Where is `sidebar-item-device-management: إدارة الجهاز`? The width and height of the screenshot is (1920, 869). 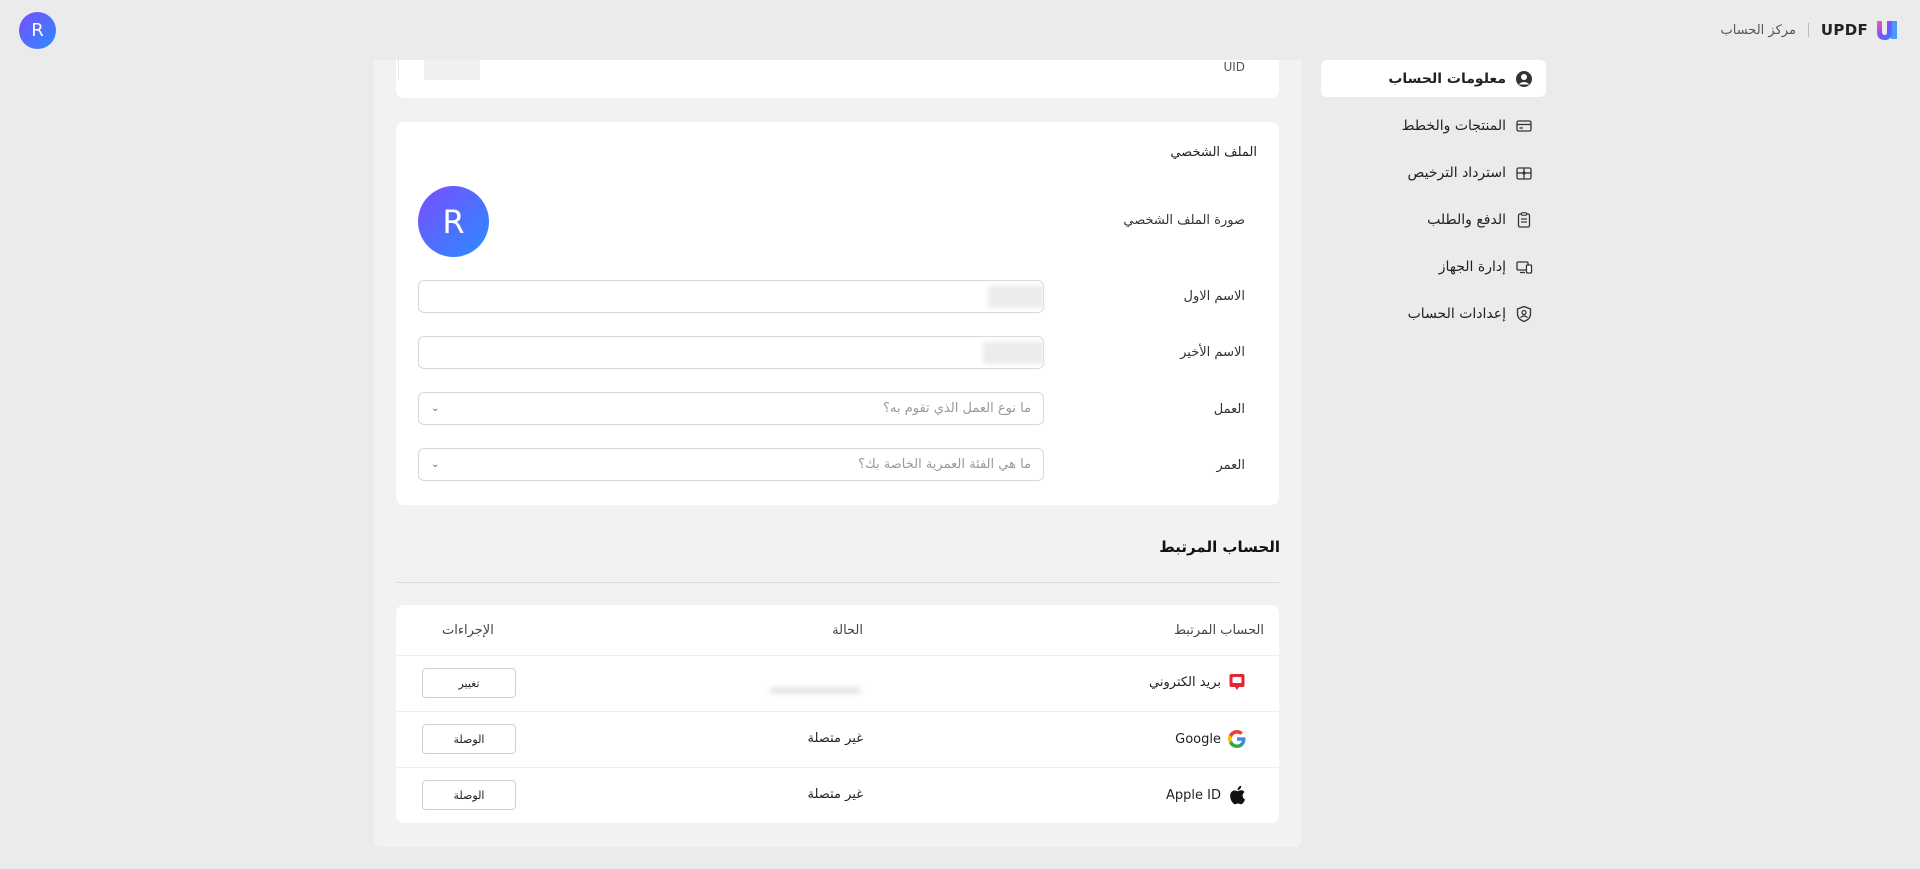 sidebar-item-device-management: إدارة الجهاز is located at coordinates (1433, 266).